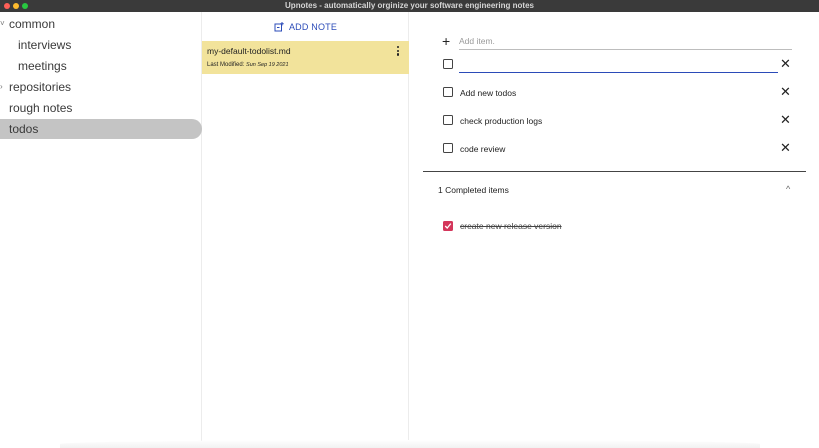 Image resolution: width=819 pixels, height=448 pixels. Describe the element at coordinates (788, 189) in the screenshot. I see `chevron-up-icon: ^` at that location.